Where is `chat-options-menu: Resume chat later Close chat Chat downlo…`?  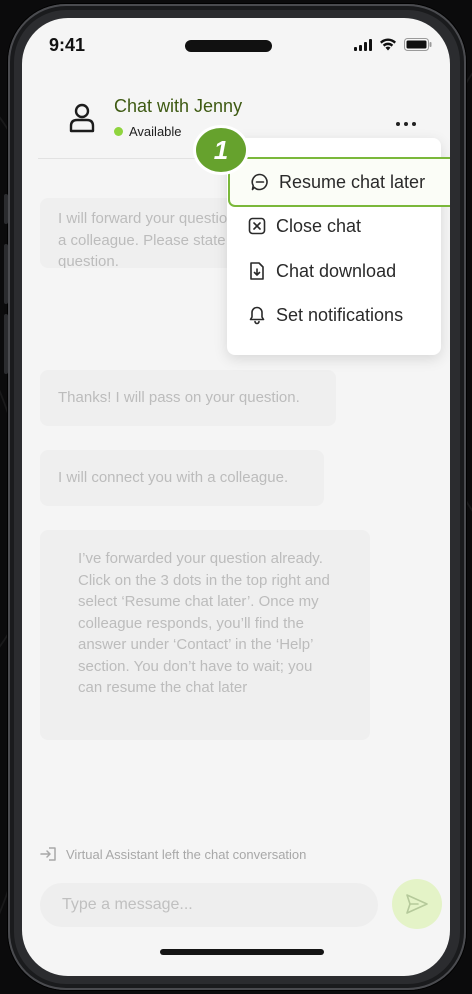 chat-options-menu: Resume chat later Close chat Chat downlo… is located at coordinates (338, 246).